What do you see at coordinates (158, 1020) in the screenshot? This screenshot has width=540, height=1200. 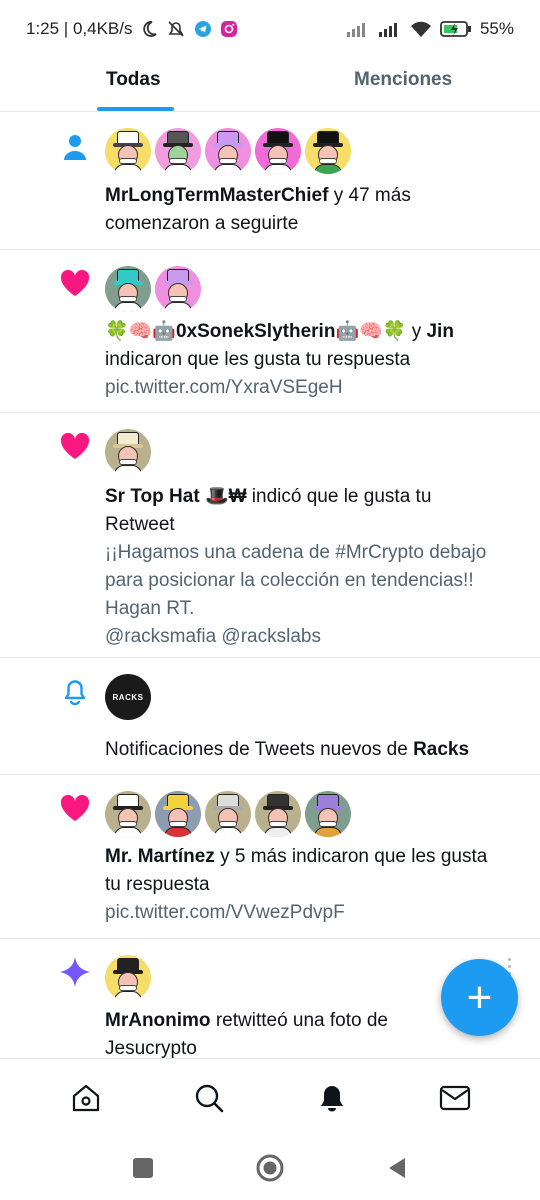 I see `user-name: MrAnonimo` at bounding box center [158, 1020].